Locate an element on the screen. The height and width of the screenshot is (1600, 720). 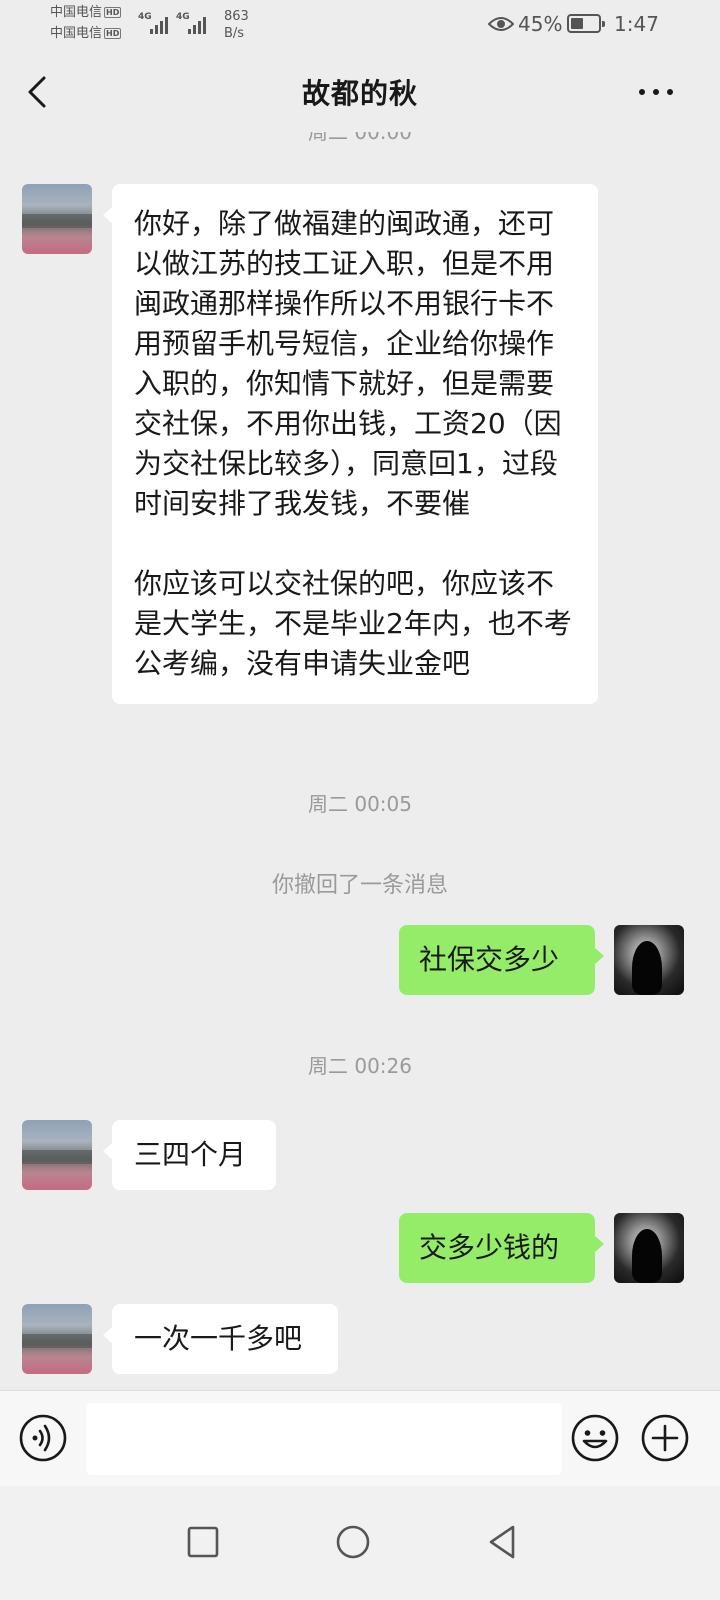
chat-title: 故都的秋 is located at coordinates (359, 93).